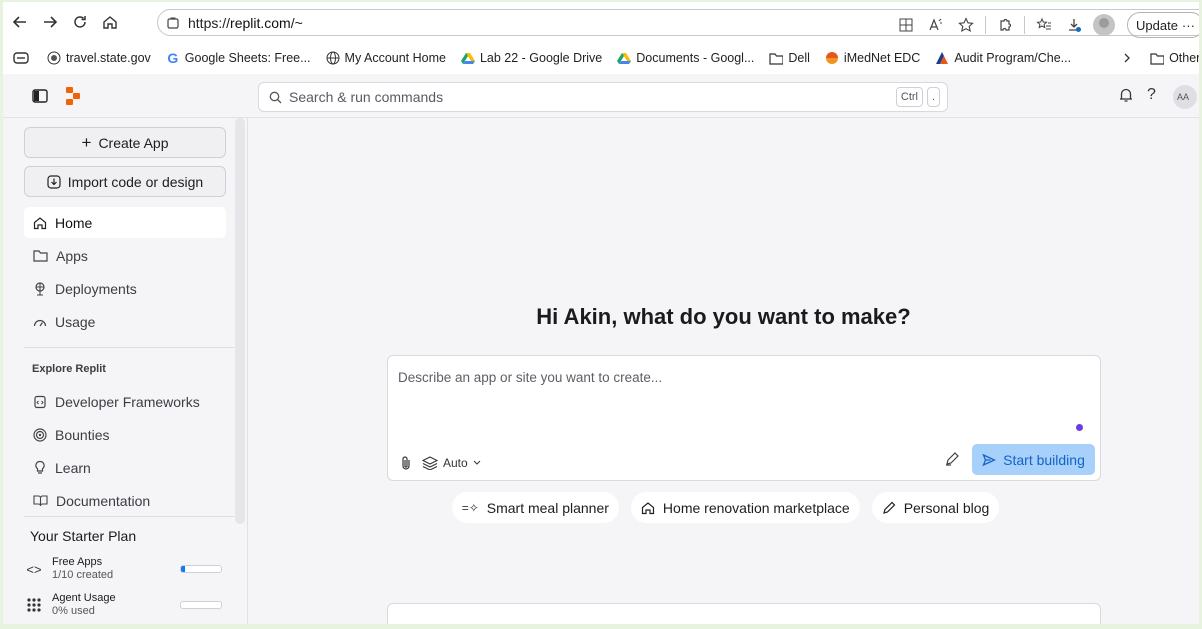  I want to click on free-apps-sub: 1/10 created, so click(83, 575).